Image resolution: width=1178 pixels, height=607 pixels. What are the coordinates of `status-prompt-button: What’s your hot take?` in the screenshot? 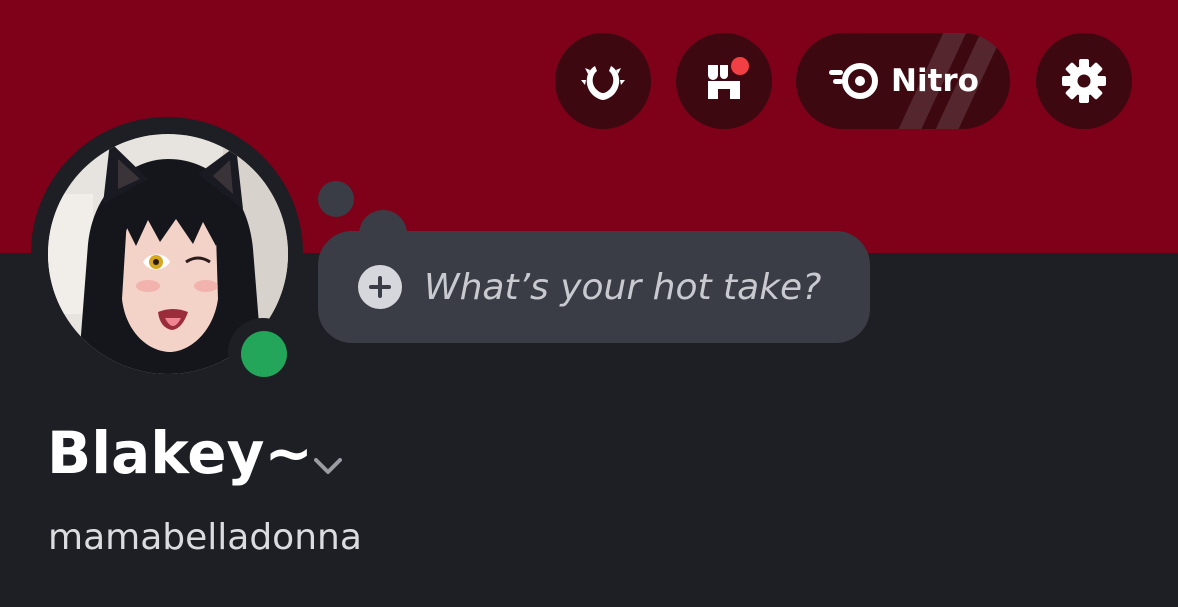 It's located at (594, 287).